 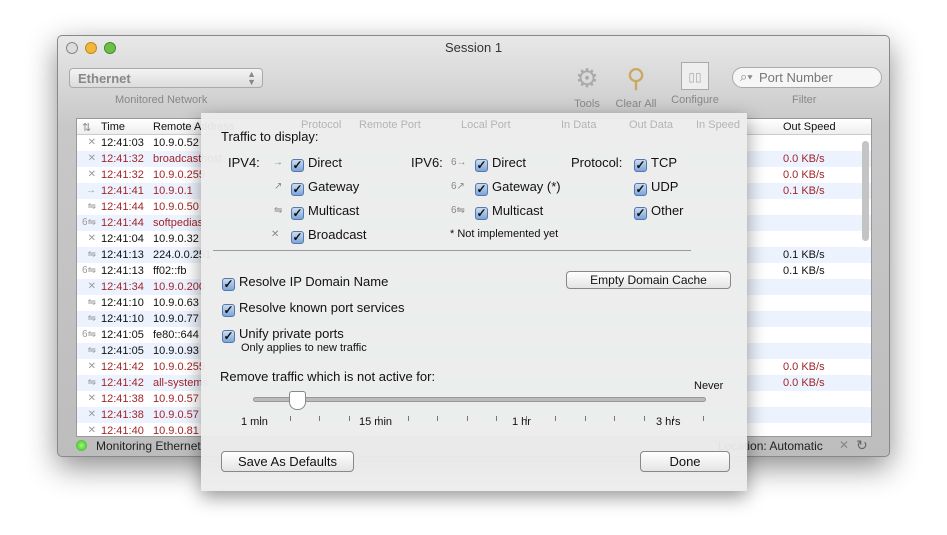 I want to click on filter-input: ⌕▾ Port Number, so click(x=807, y=77).